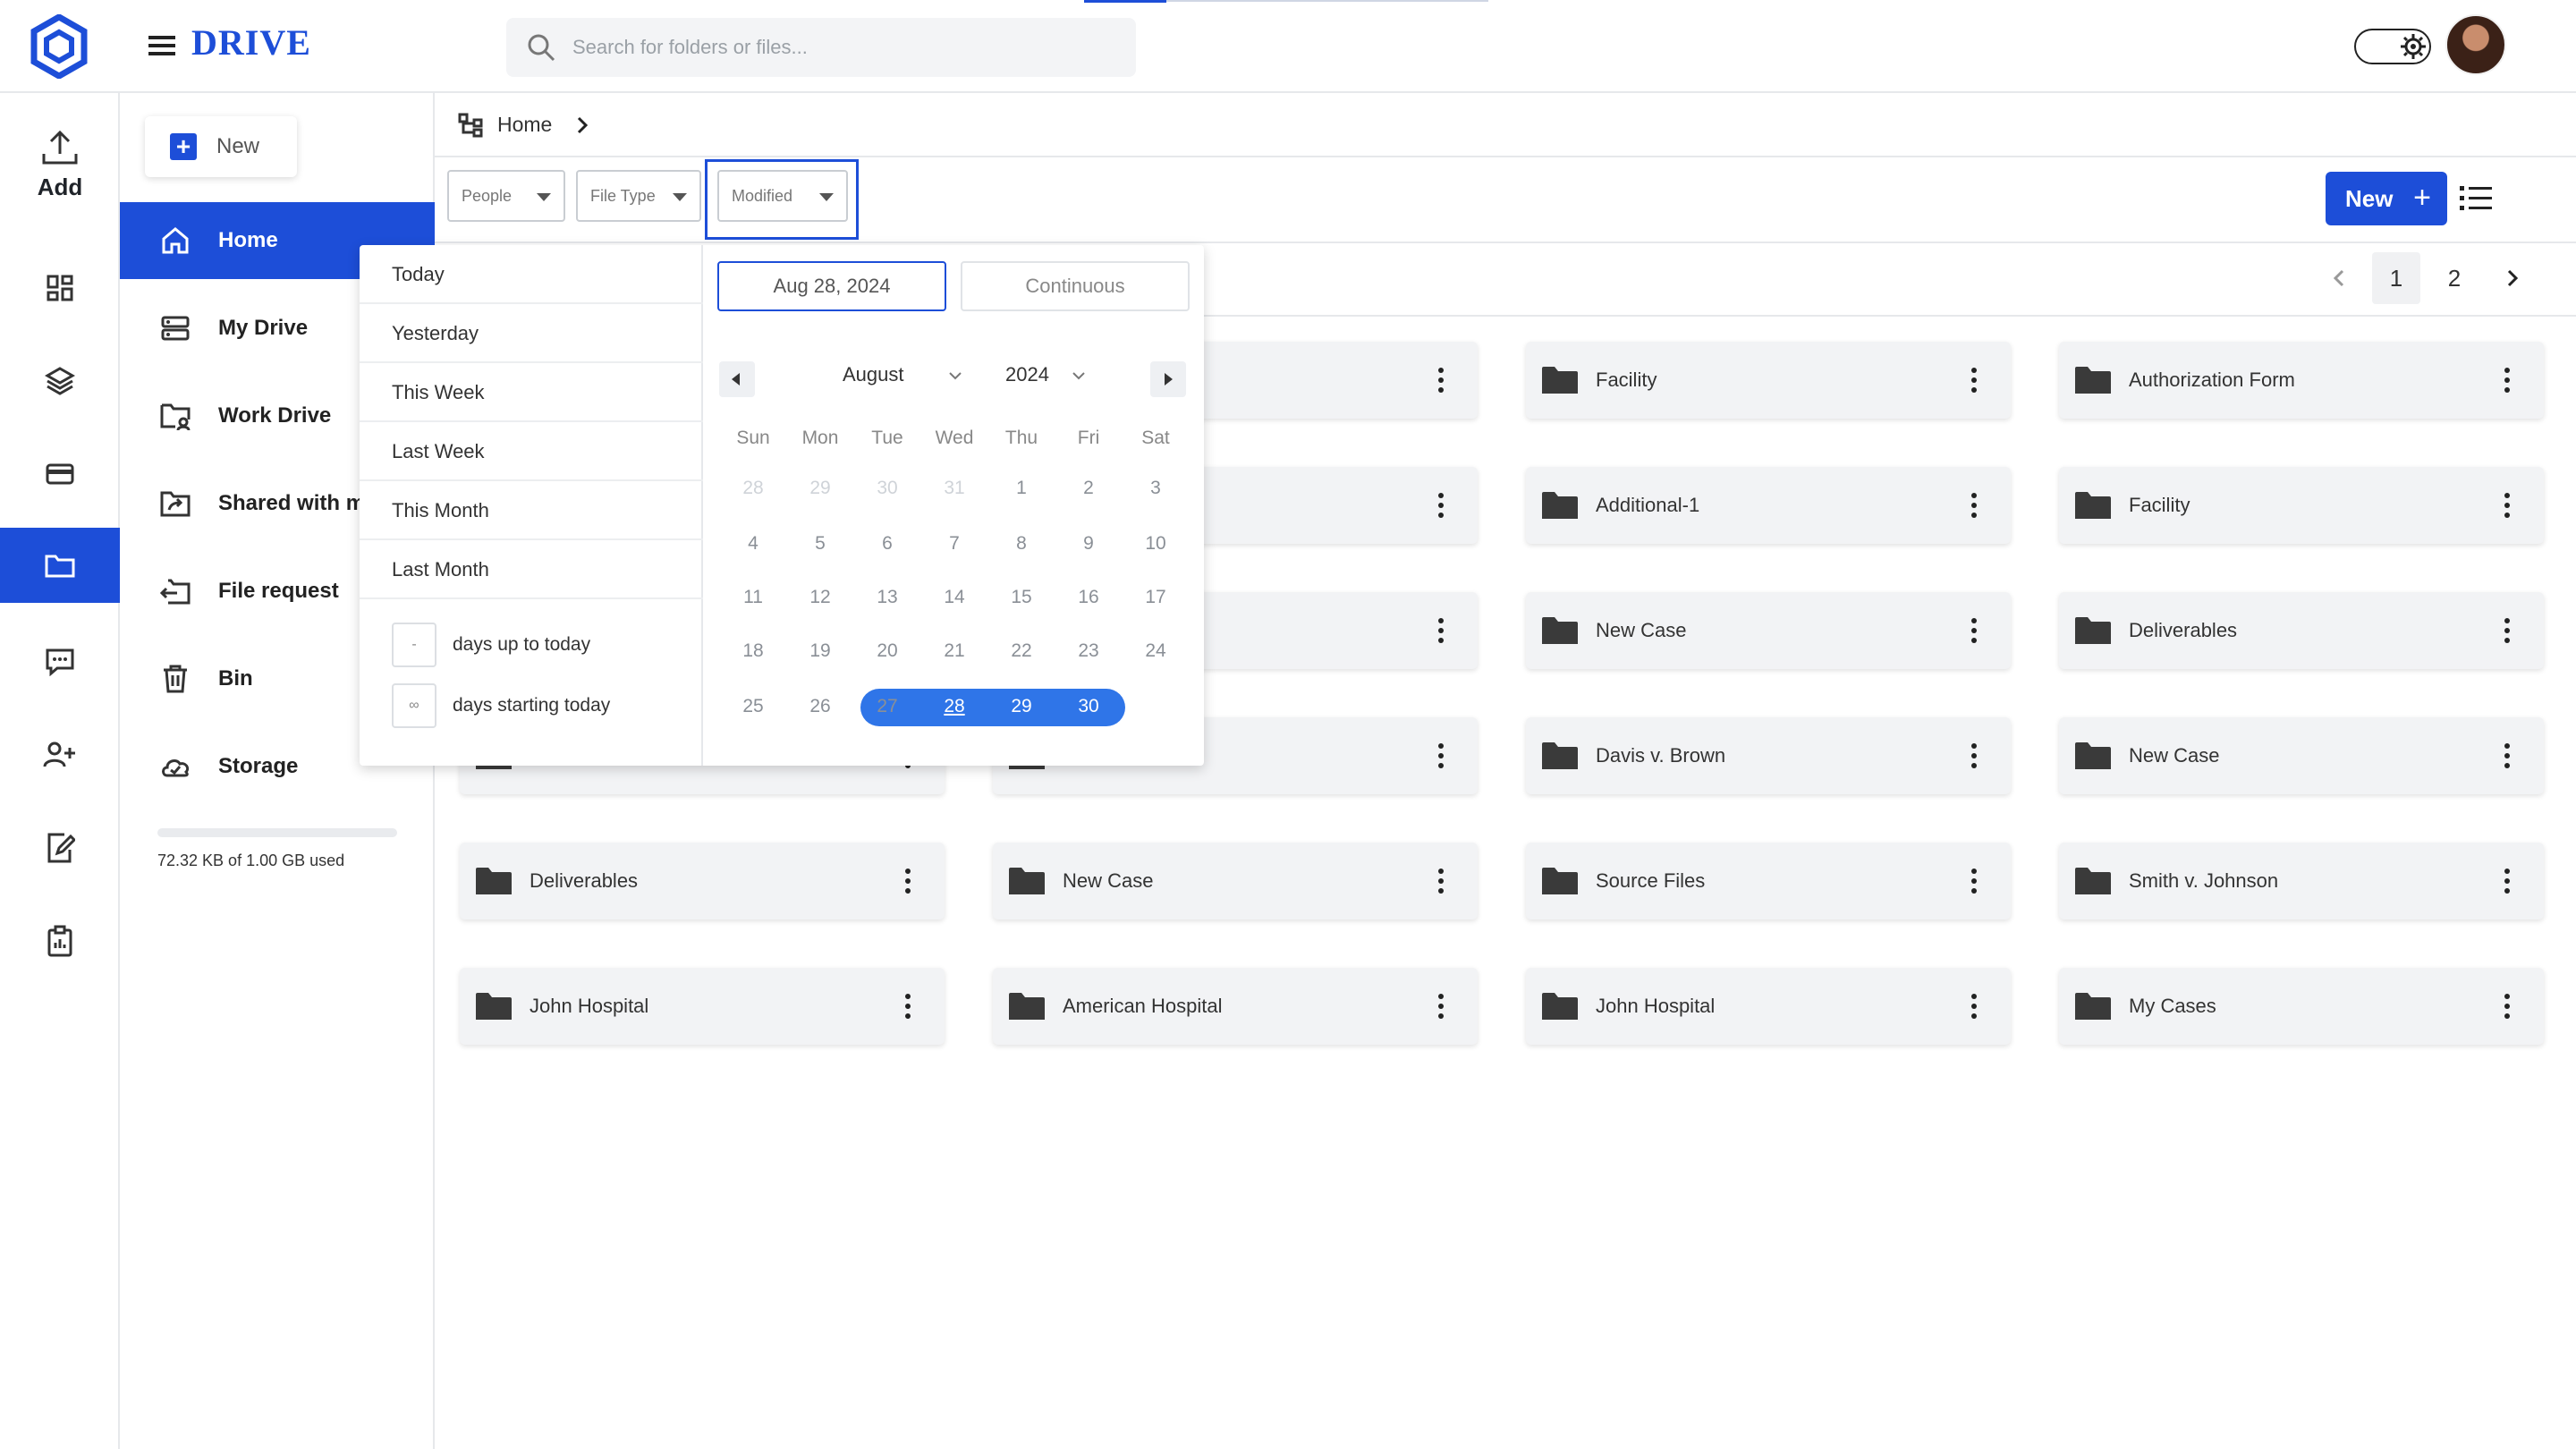 The width and height of the screenshot is (2576, 1449). What do you see at coordinates (2301, 1006) in the screenshot?
I see `folder-card: My Cases` at bounding box center [2301, 1006].